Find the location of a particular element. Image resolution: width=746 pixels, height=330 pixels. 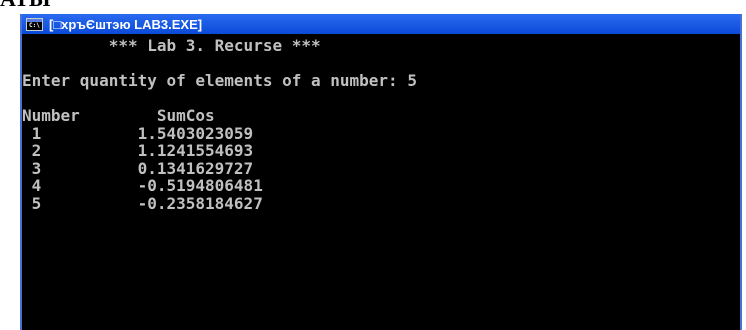

console-row: 1 1.5403023059 is located at coordinates (138, 133).